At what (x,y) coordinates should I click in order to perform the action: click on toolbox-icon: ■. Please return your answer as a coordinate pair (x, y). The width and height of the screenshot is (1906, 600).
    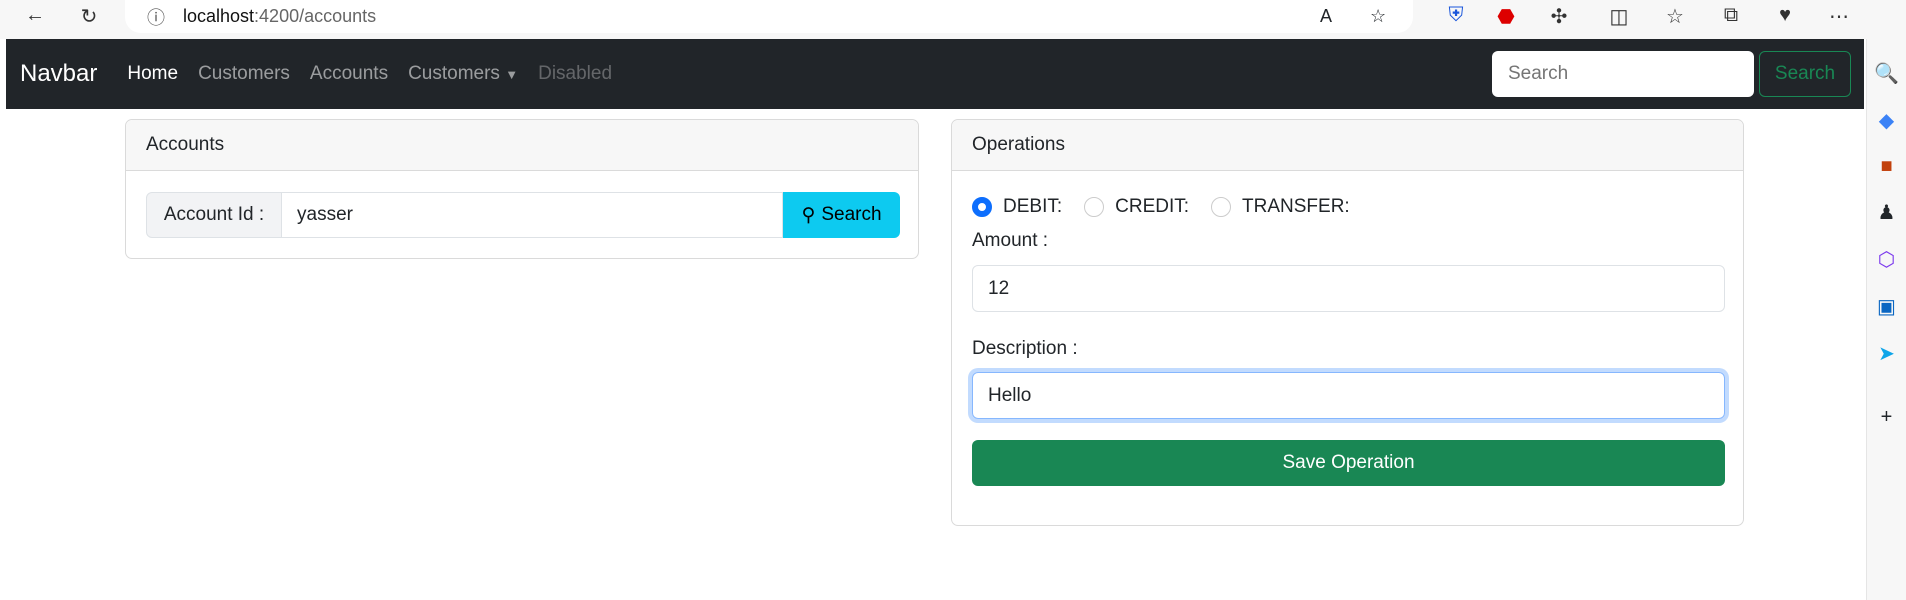
    Looking at the image, I should click on (1886, 166).